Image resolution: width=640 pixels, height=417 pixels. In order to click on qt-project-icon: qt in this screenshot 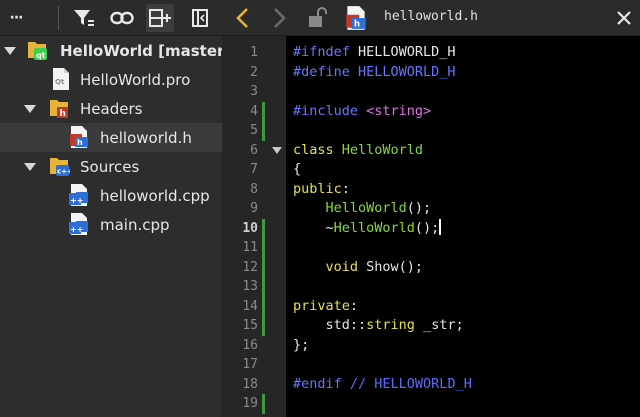, I will do `click(37, 51)`.